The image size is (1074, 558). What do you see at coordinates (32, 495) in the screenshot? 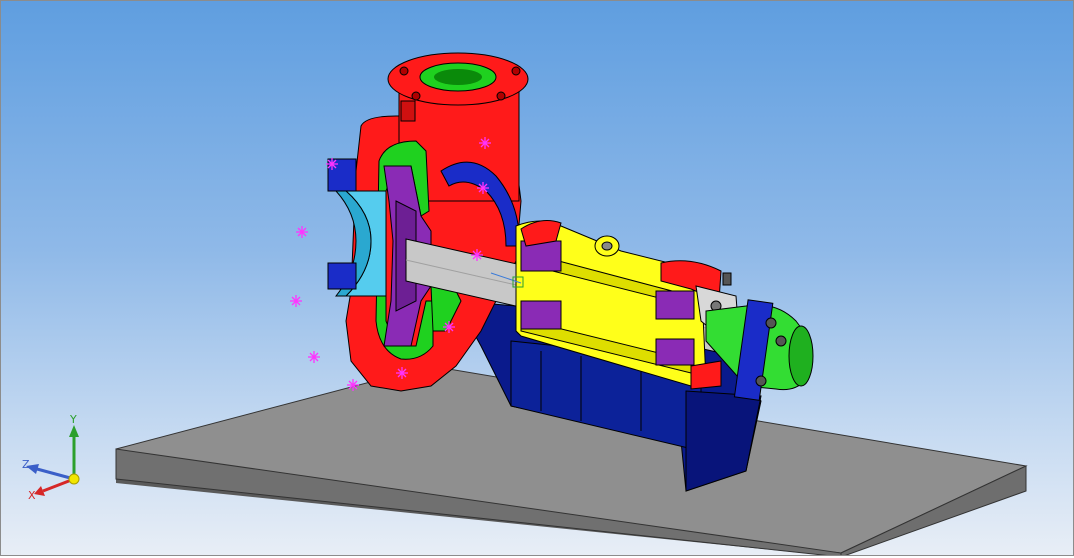
I see `x-axis-label: X` at bounding box center [32, 495].